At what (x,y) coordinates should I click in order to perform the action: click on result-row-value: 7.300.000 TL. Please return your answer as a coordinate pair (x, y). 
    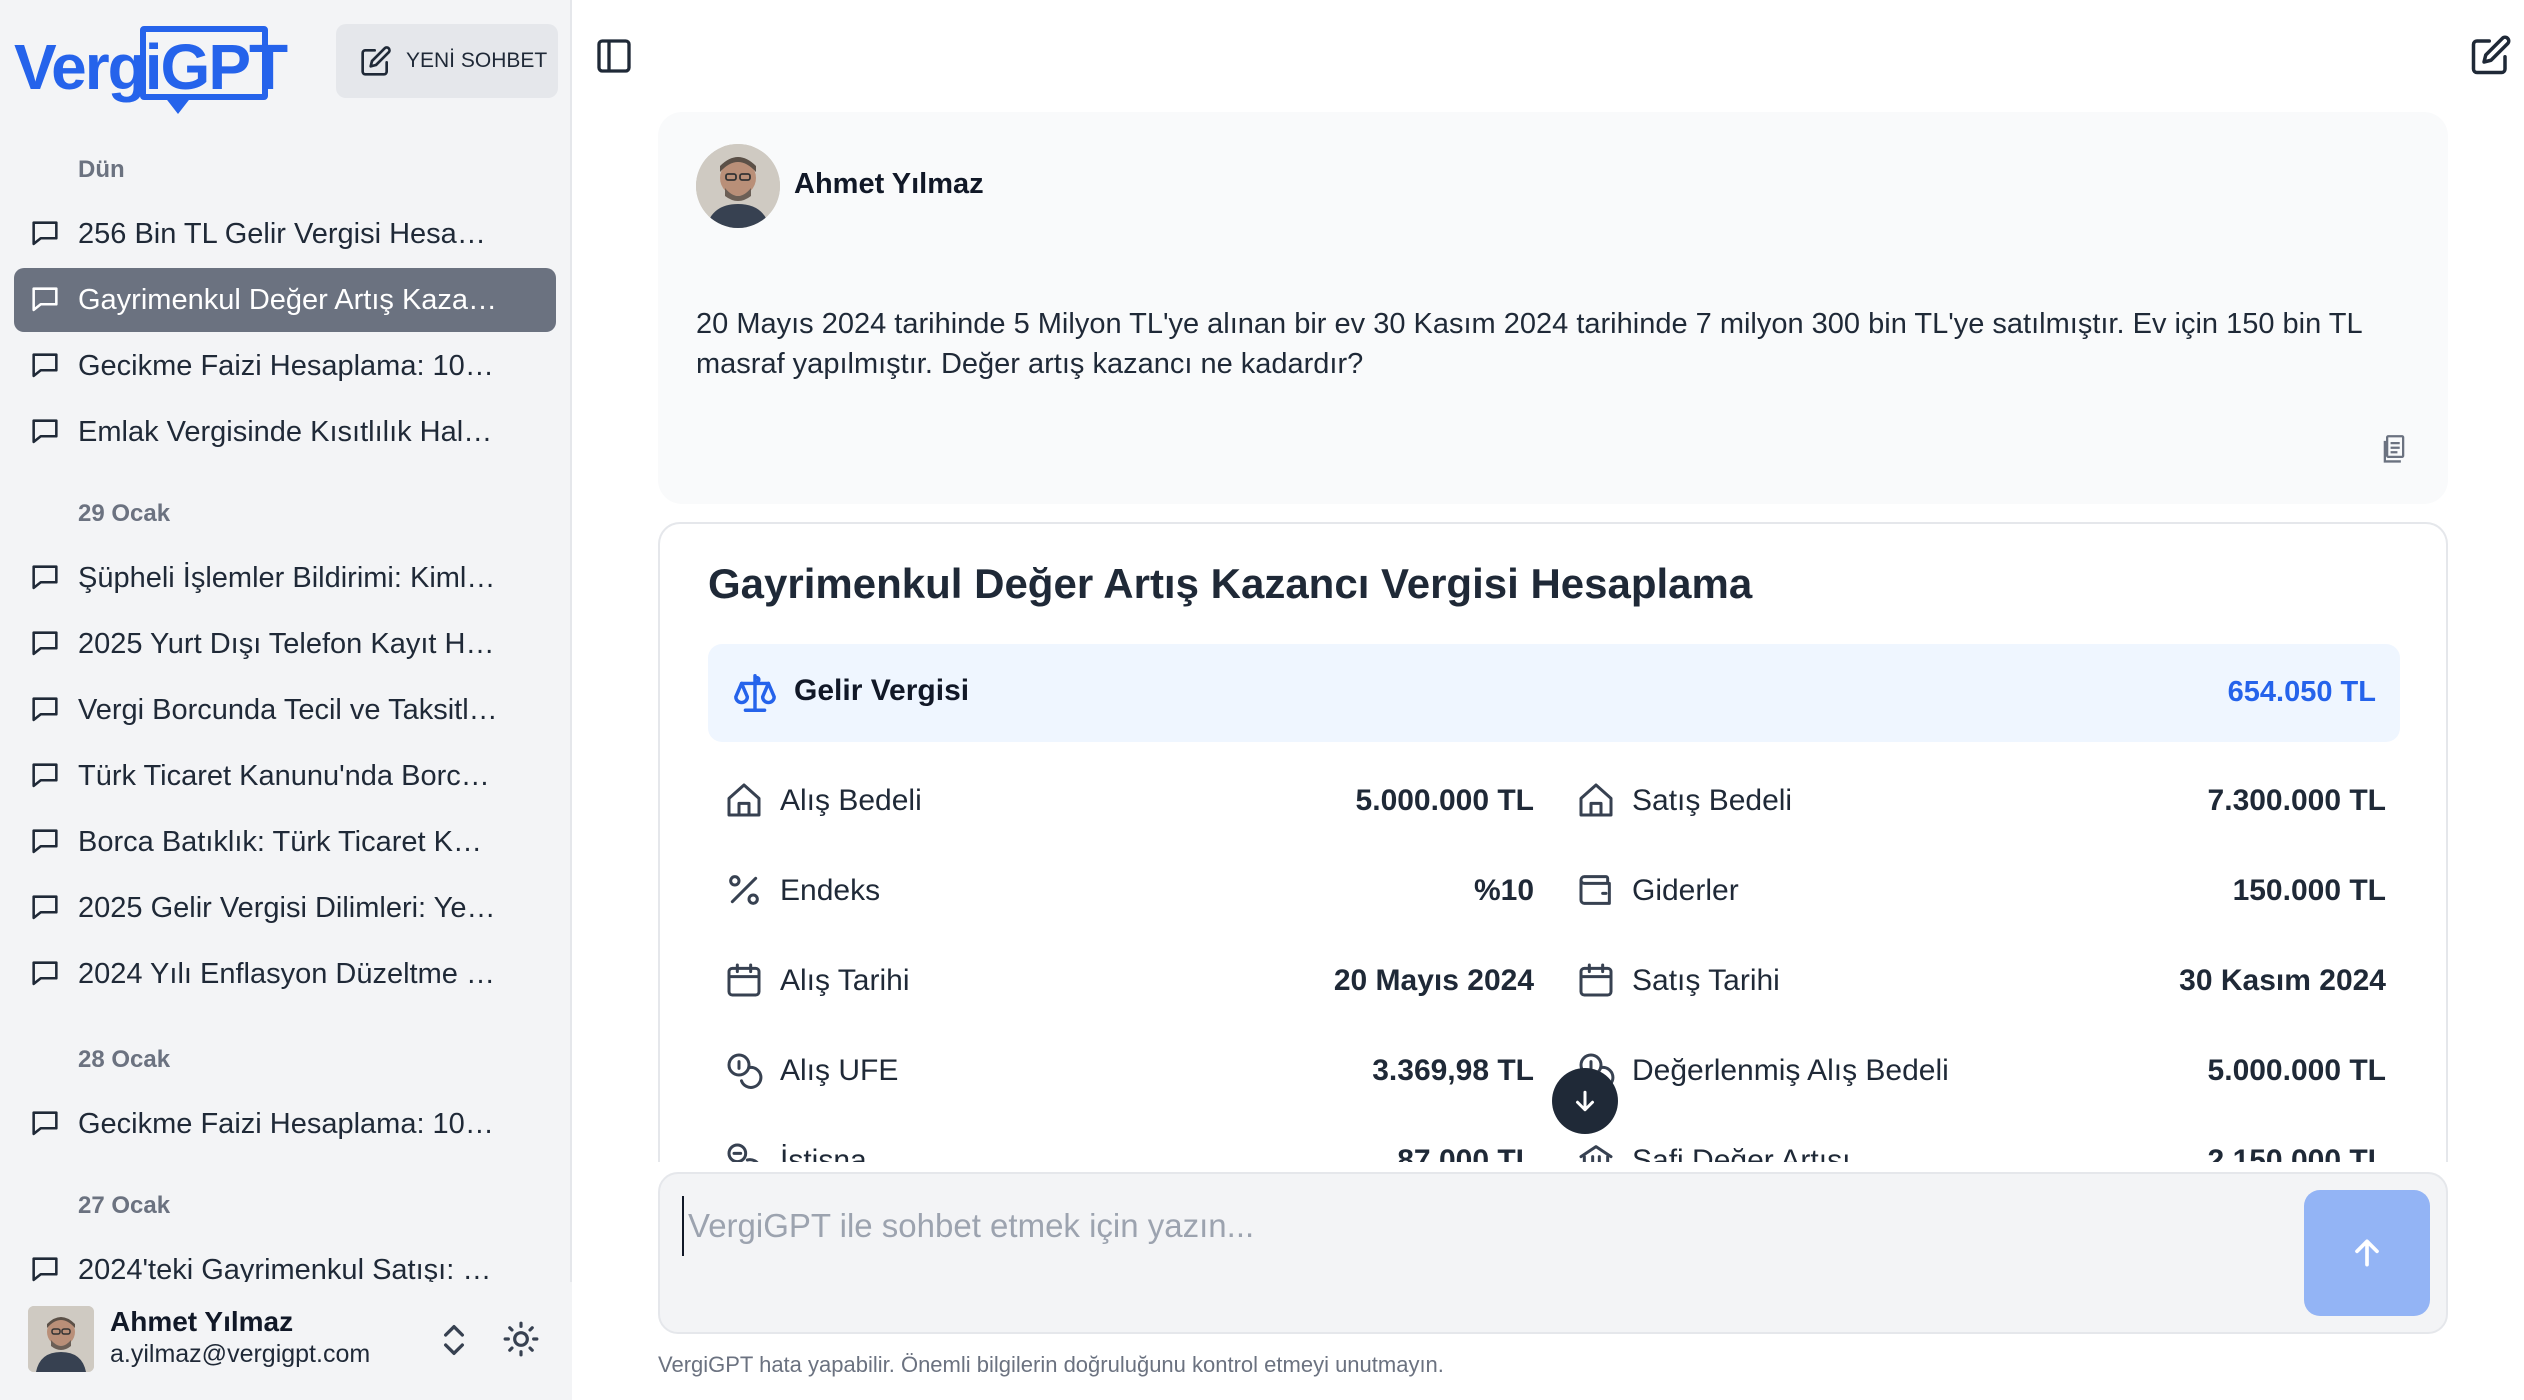
    Looking at the image, I should click on (2296, 800).